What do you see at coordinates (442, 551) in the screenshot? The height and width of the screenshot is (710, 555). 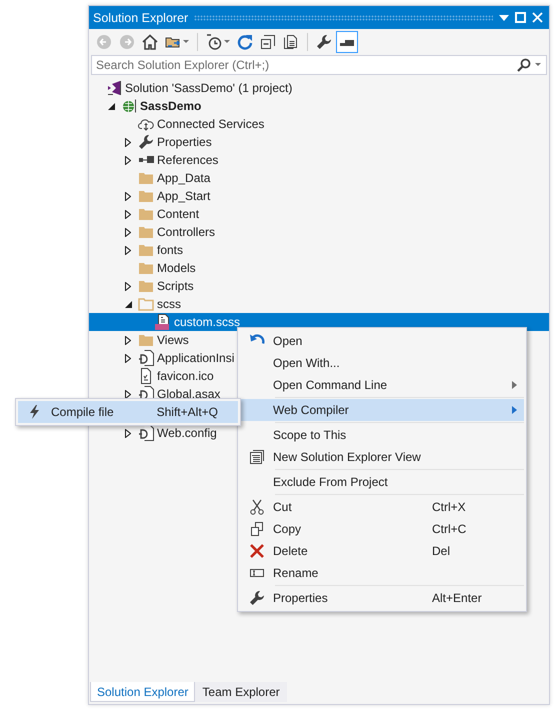 I see `shortcut-text: Del` at bounding box center [442, 551].